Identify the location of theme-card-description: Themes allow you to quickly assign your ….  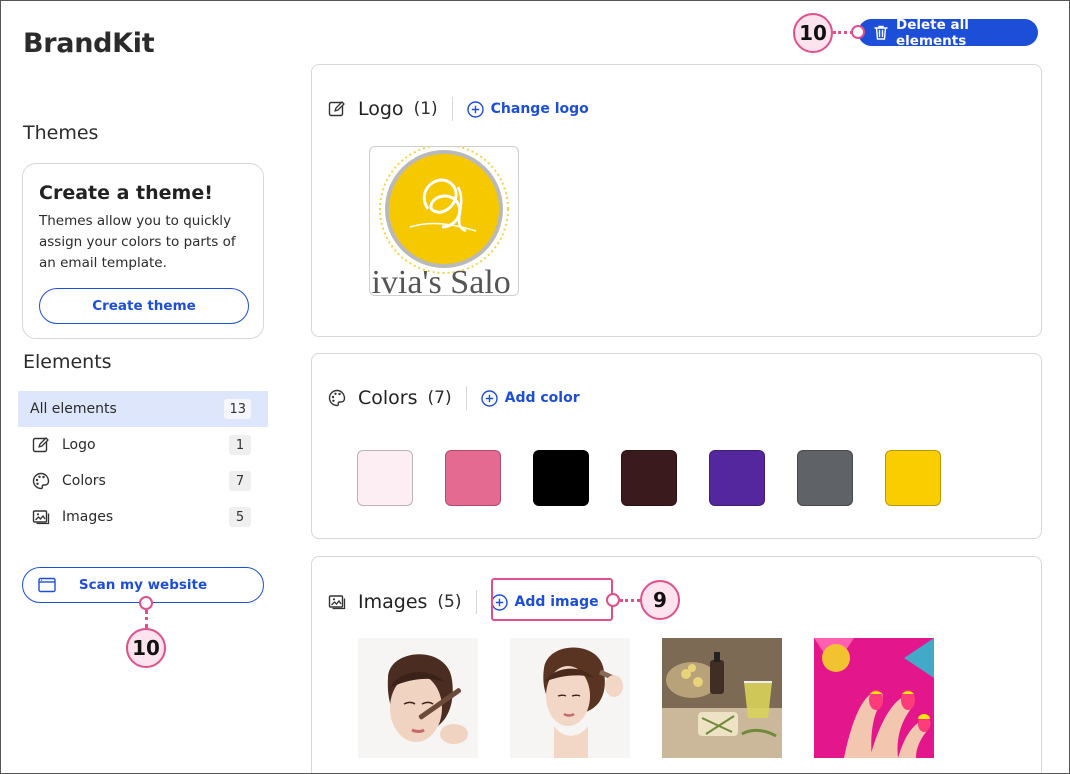
(137, 242).